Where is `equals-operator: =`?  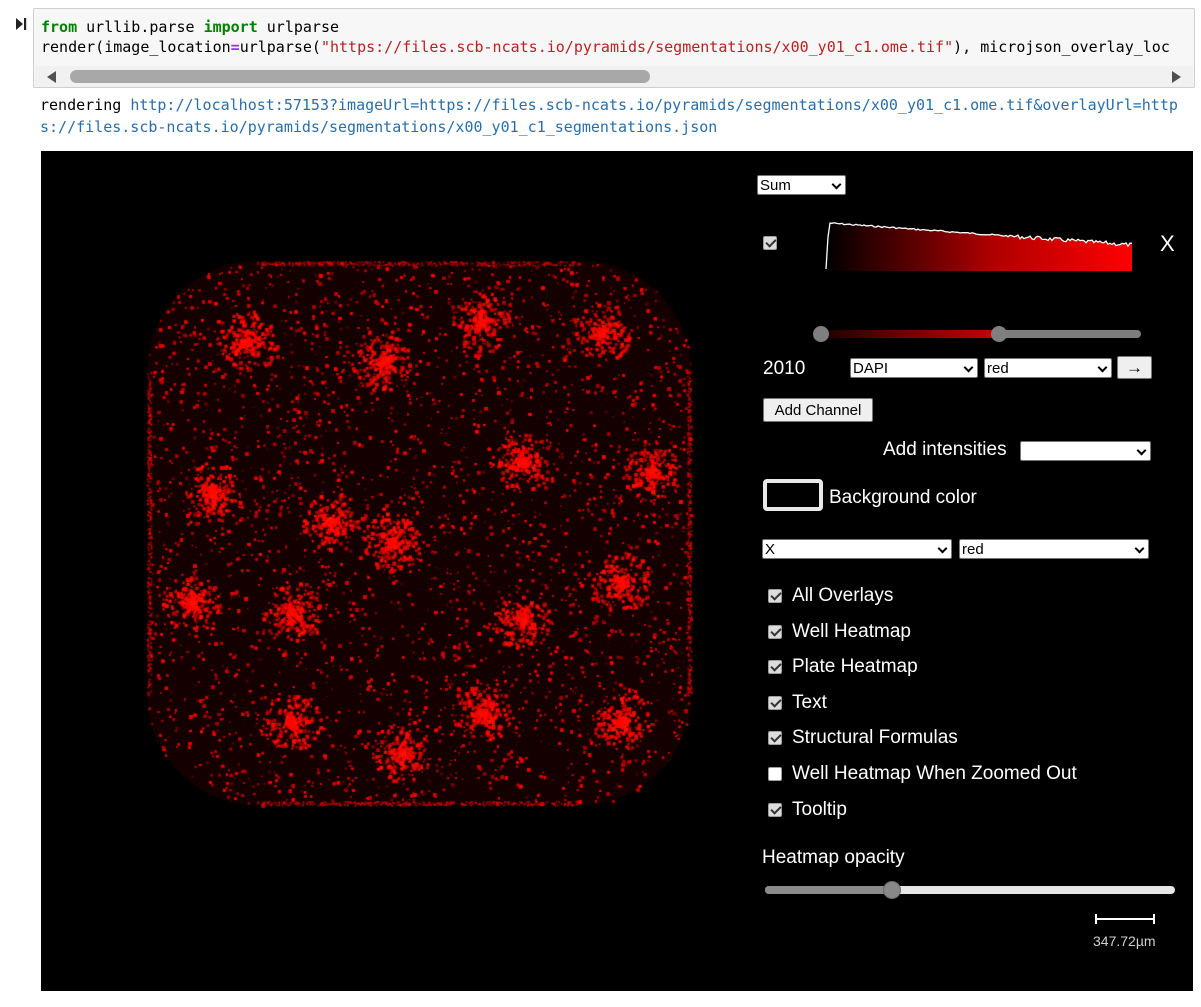 equals-operator: = is located at coordinates (235, 47).